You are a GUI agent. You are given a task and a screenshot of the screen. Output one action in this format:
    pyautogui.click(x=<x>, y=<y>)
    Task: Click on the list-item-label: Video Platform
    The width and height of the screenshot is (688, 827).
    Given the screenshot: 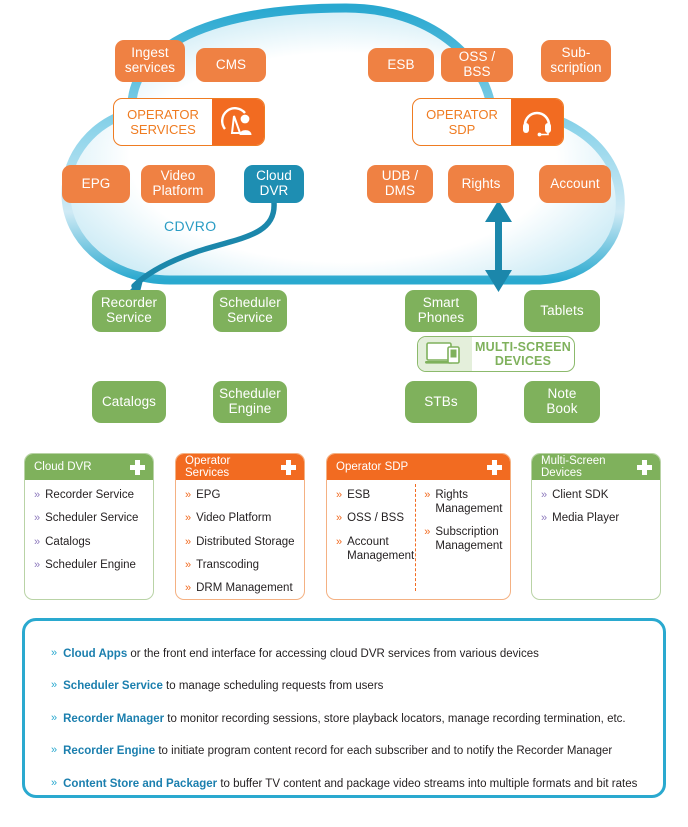 What is the action you would take?
    pyautogui.click(x=234, y=518)
    